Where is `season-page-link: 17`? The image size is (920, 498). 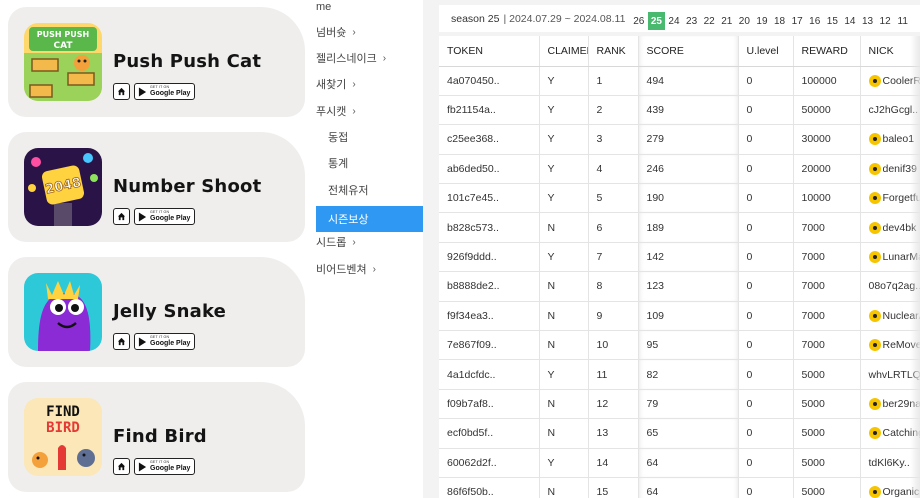 season-page-link: 17 is located at coordinates (797, 21).